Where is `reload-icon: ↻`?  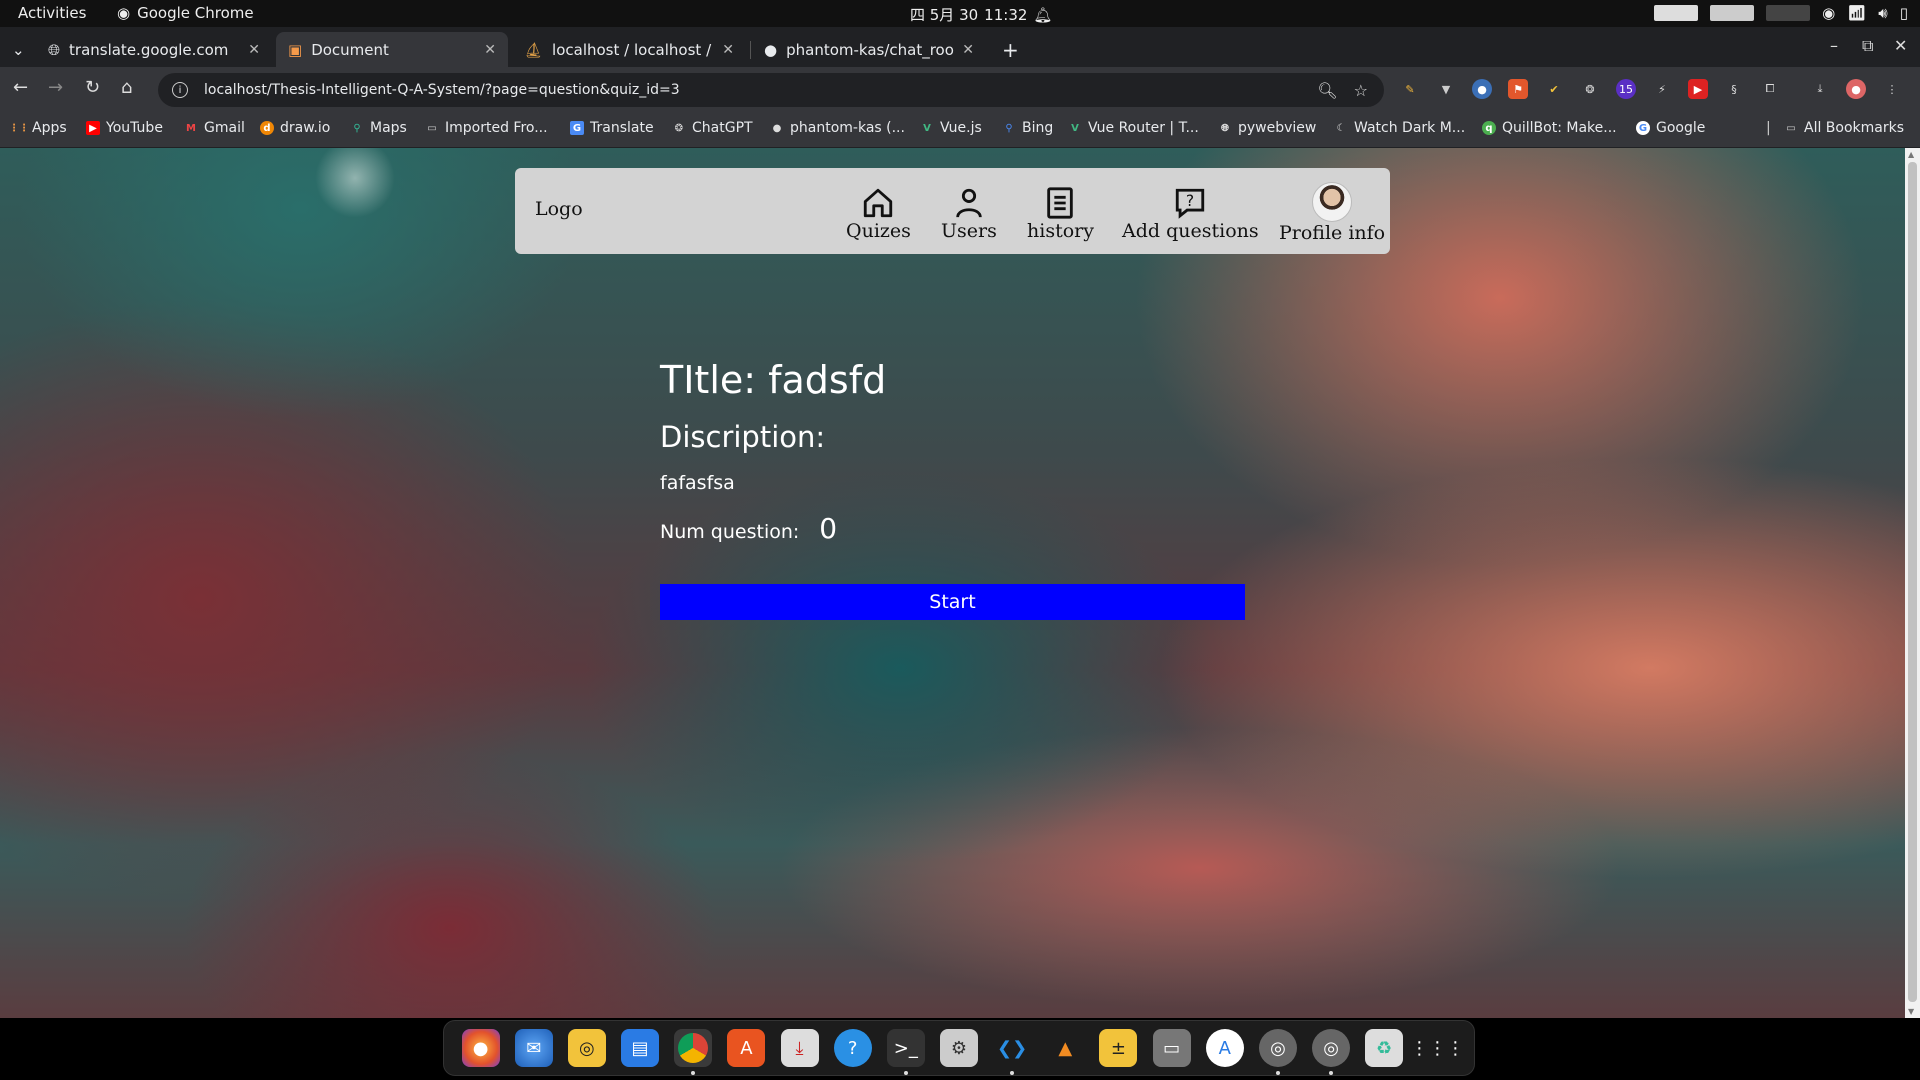
reload-icon: ↻ is located at coordinates (92, 87).